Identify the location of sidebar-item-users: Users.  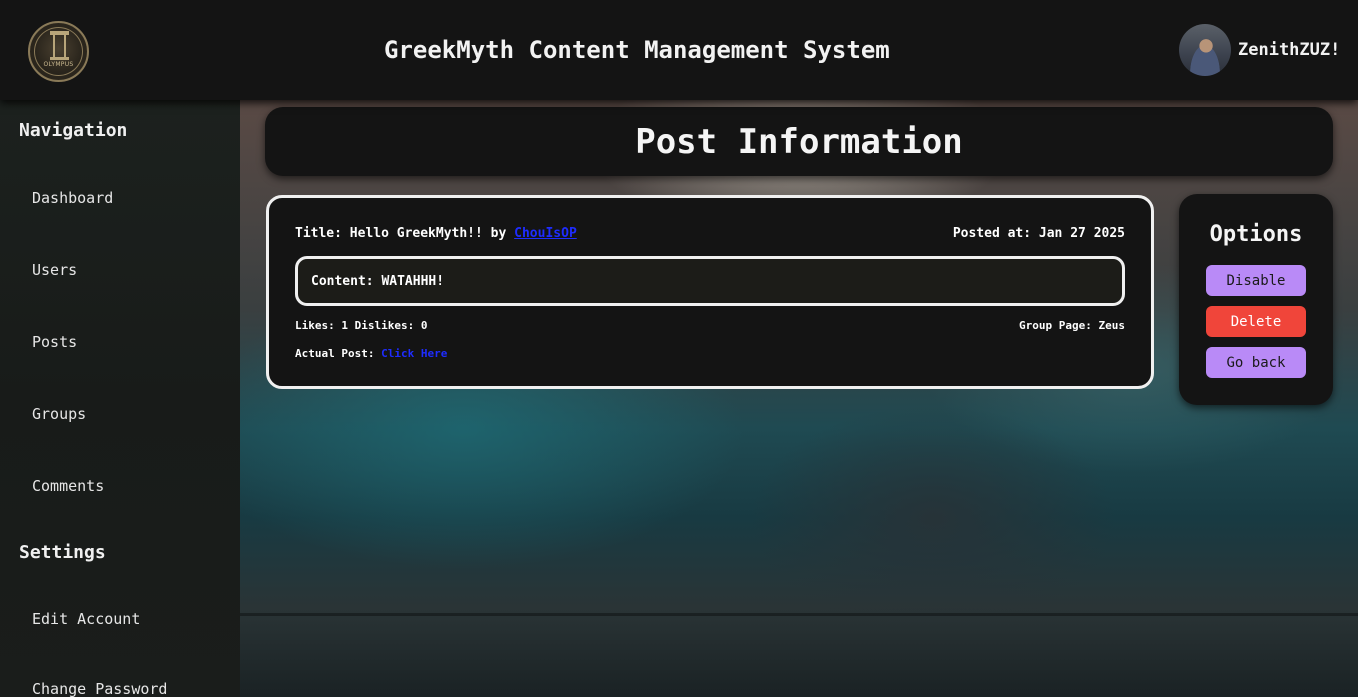
(54, 270).